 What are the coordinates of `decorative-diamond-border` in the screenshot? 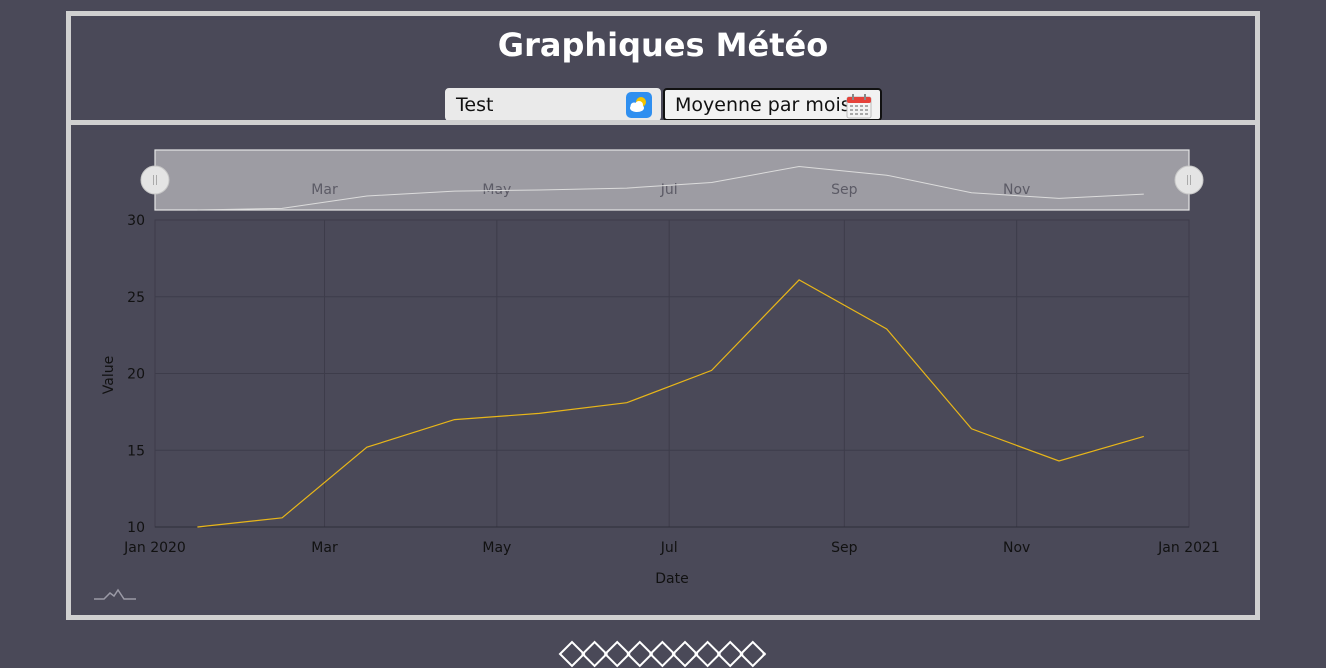 It's located at (662, 654).